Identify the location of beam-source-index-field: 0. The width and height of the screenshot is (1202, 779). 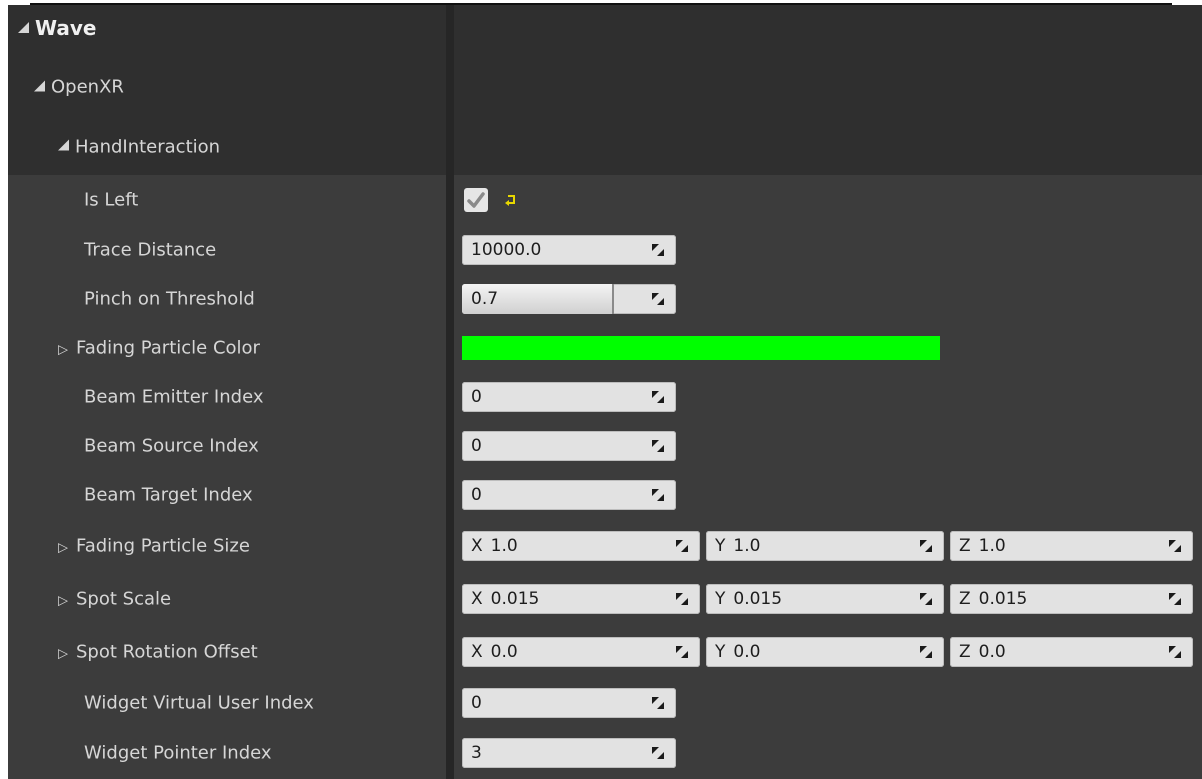
(569, 445).